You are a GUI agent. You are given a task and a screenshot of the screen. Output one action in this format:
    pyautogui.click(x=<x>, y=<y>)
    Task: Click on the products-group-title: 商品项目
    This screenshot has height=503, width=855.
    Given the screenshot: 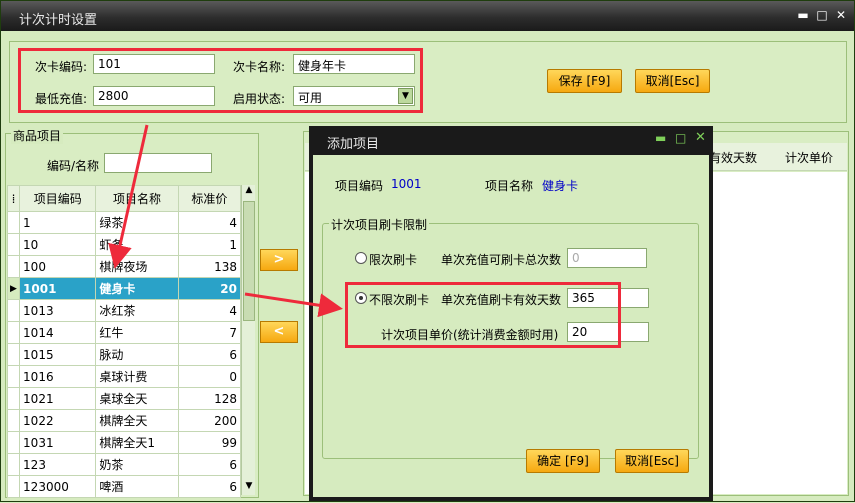 What is the action you would take?
    pyautogui.click(x=37, y=135)
    